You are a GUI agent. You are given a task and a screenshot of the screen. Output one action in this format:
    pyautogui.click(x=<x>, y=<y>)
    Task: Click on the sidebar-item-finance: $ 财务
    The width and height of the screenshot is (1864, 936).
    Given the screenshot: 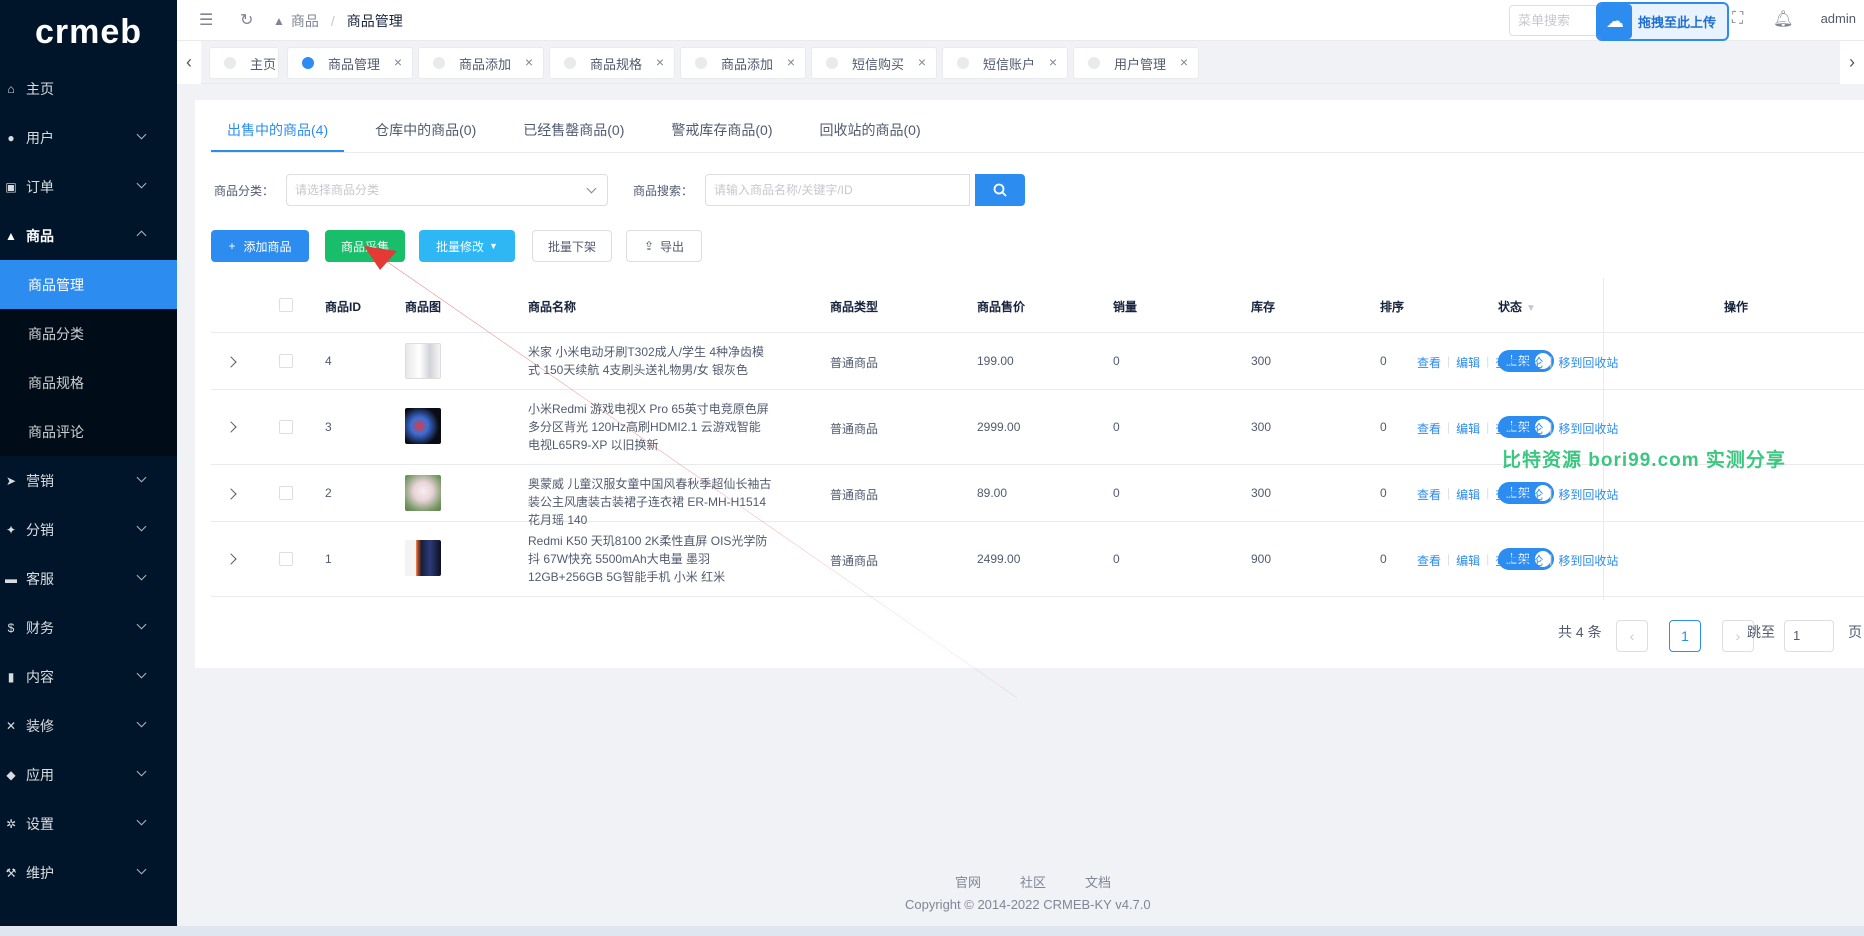 What is the action you would take?
    pyautogui.click(x=88, y=627)
    